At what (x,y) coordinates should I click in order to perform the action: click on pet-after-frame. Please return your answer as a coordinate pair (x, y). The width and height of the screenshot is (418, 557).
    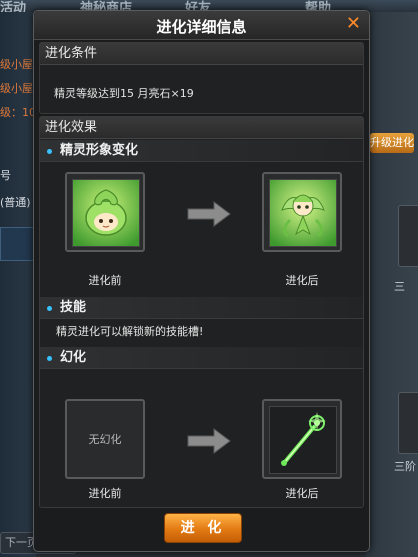
    Looking at the image, I should click on (302, 212).